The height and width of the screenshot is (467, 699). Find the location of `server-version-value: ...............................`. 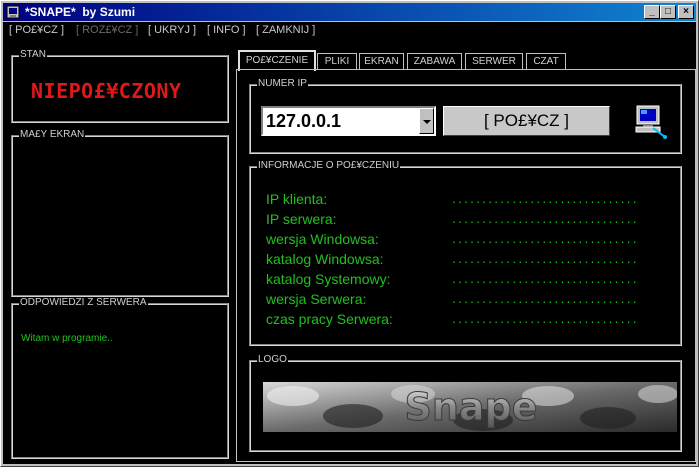

server-version-value: ............................... is located at coordinates (544, 300).